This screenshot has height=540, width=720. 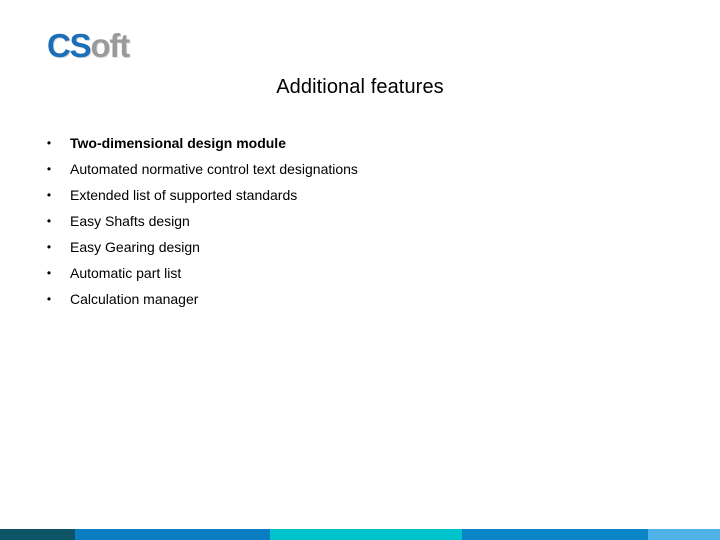 What do you see at coordinates (110, 45) in the screenshot?
I see `logo-text-secondary: oft` at bounding box center [110, 45].